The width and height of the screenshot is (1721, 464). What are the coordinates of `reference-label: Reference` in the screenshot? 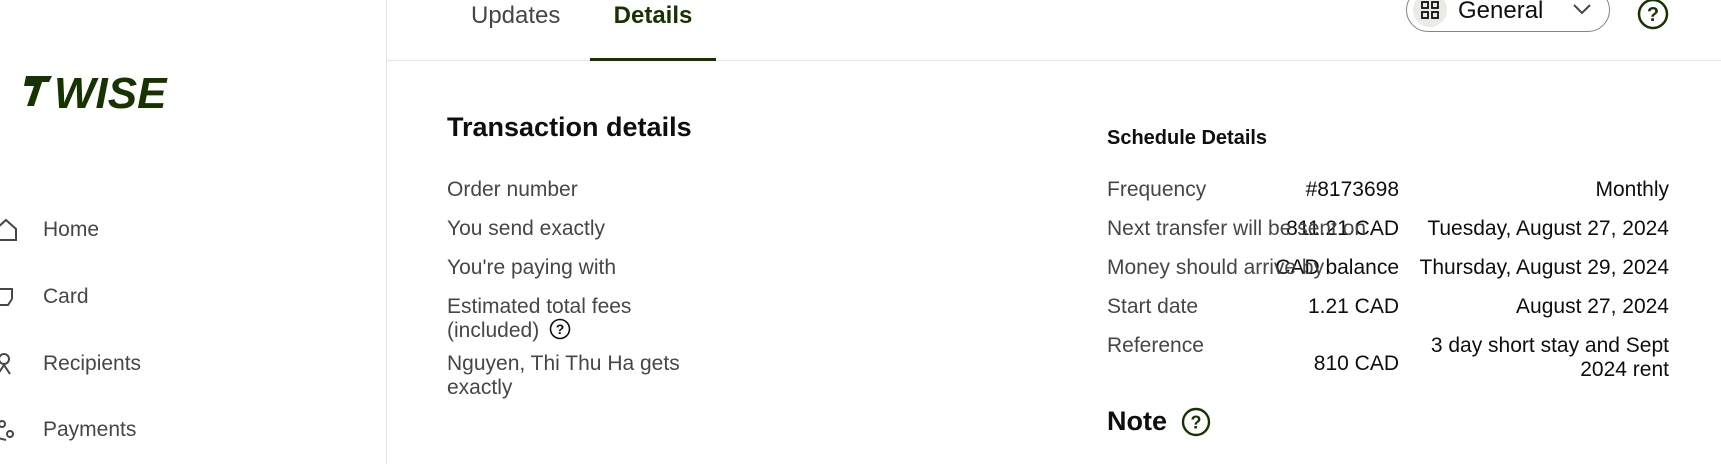 It's located at (1155, 345).